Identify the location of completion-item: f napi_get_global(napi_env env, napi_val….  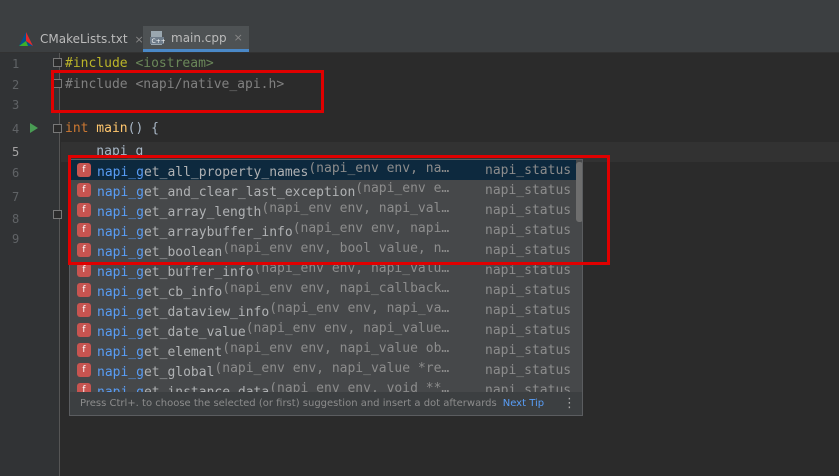
(323, 370).